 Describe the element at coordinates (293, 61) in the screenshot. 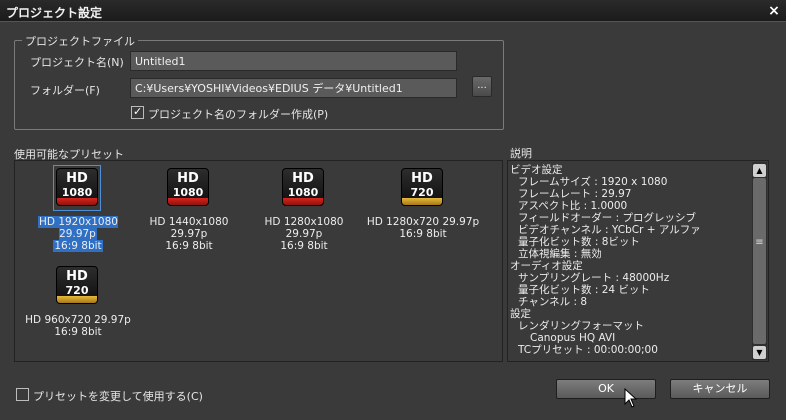

I see `project-name-input` at that location.